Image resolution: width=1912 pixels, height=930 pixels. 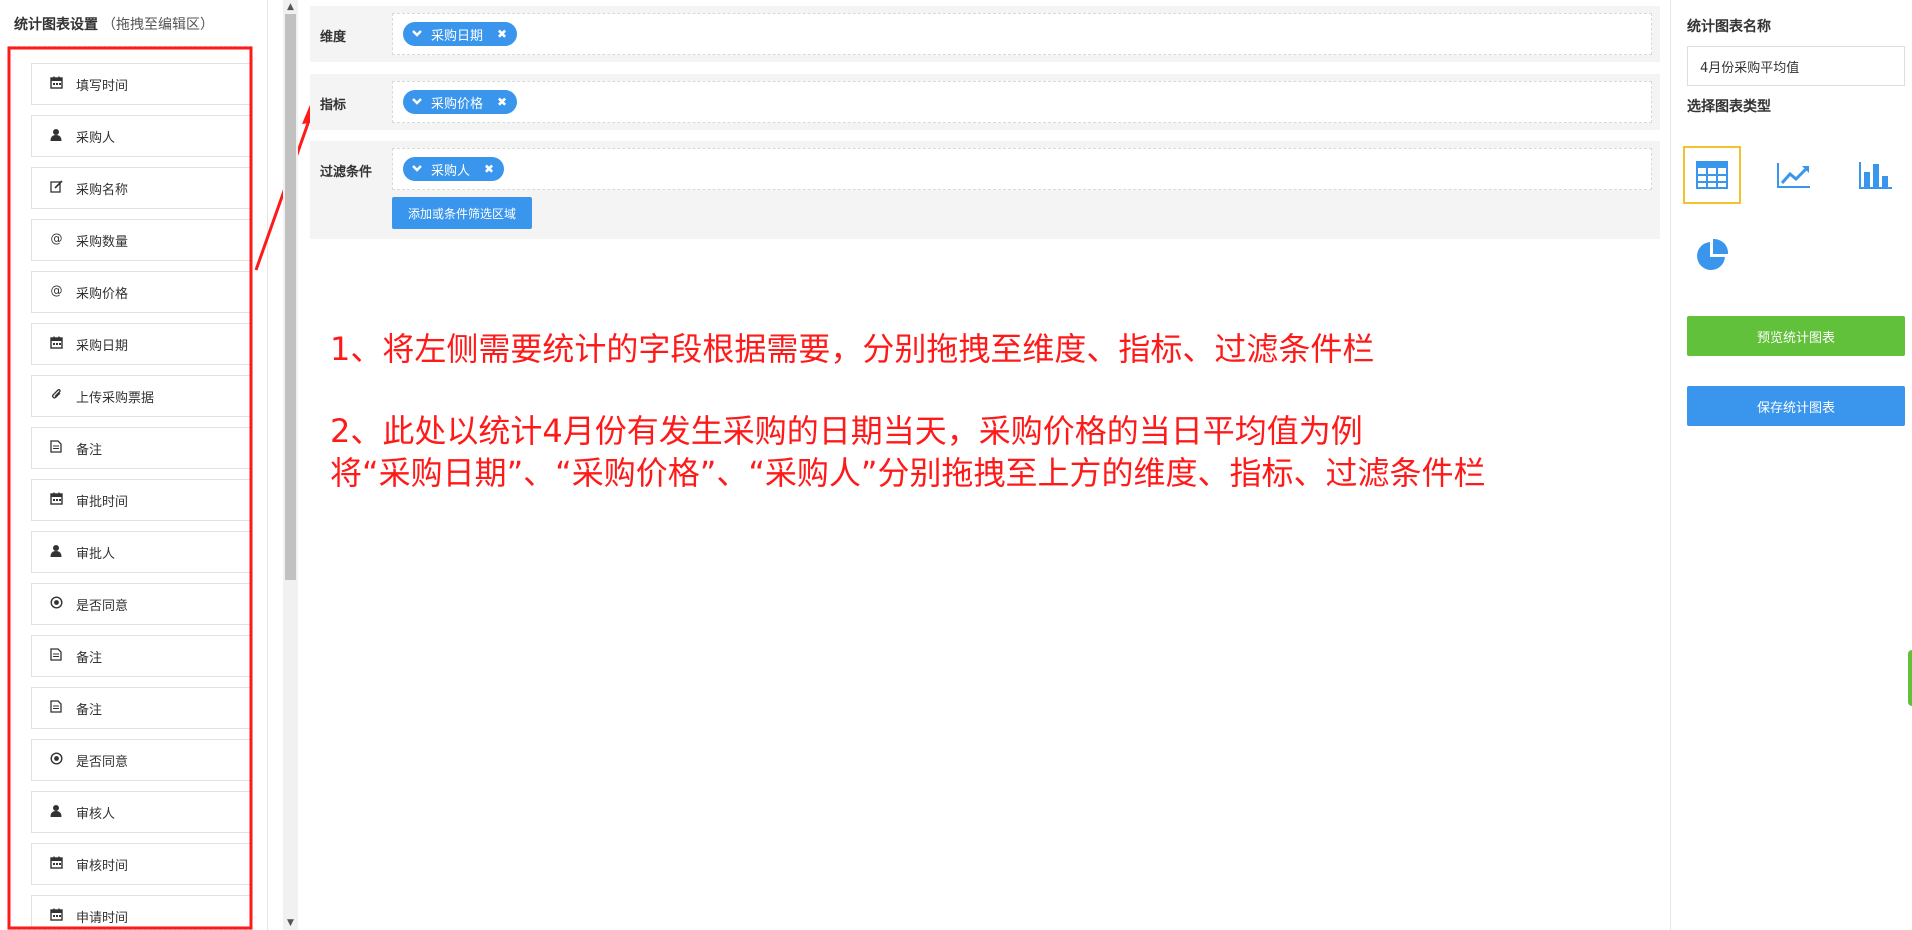 I want to click on dimension-label: 维度, so click(x=333, y=37).